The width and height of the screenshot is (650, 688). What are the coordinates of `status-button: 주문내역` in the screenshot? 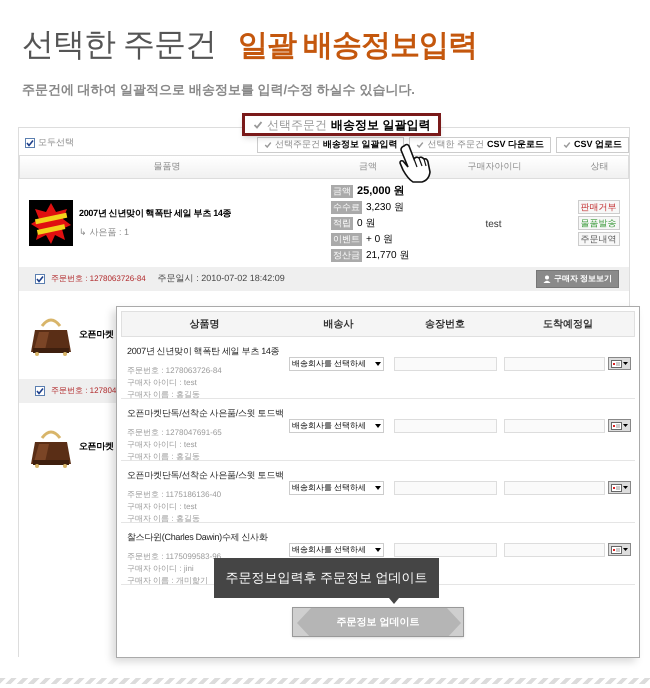 It's located at (599, 239).